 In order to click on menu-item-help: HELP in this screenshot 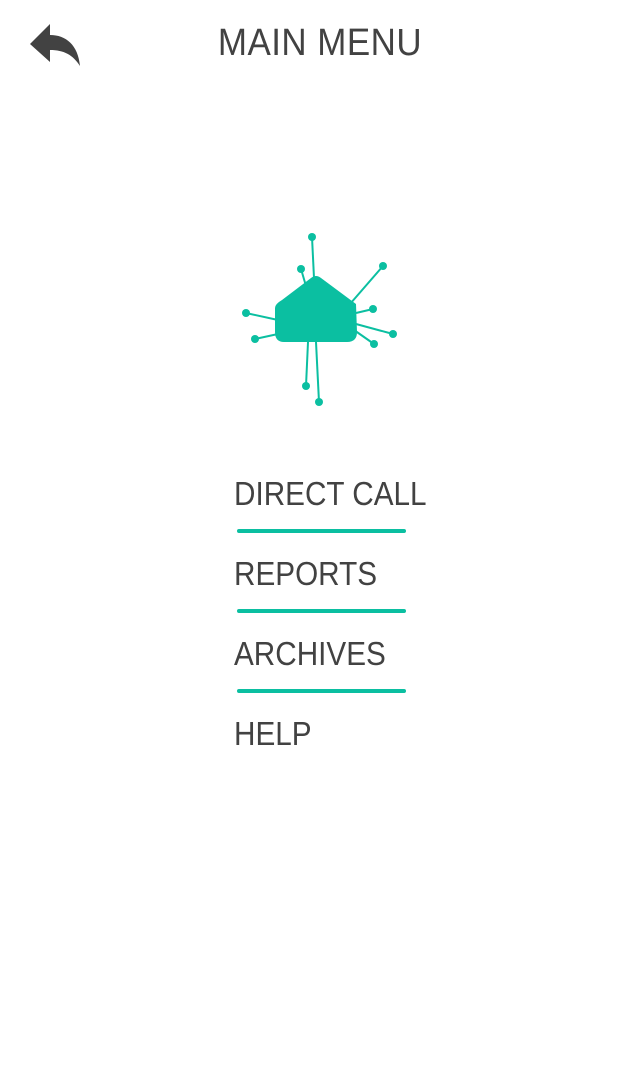, I will do `click(322, 750)`.